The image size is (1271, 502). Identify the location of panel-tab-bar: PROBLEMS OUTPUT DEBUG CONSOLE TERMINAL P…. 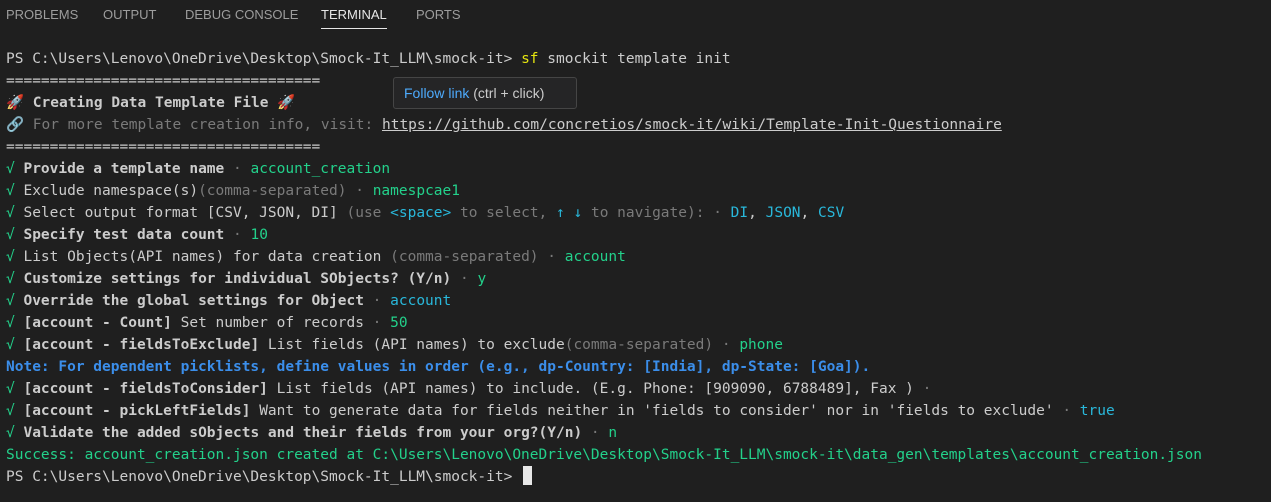
(635, 15).